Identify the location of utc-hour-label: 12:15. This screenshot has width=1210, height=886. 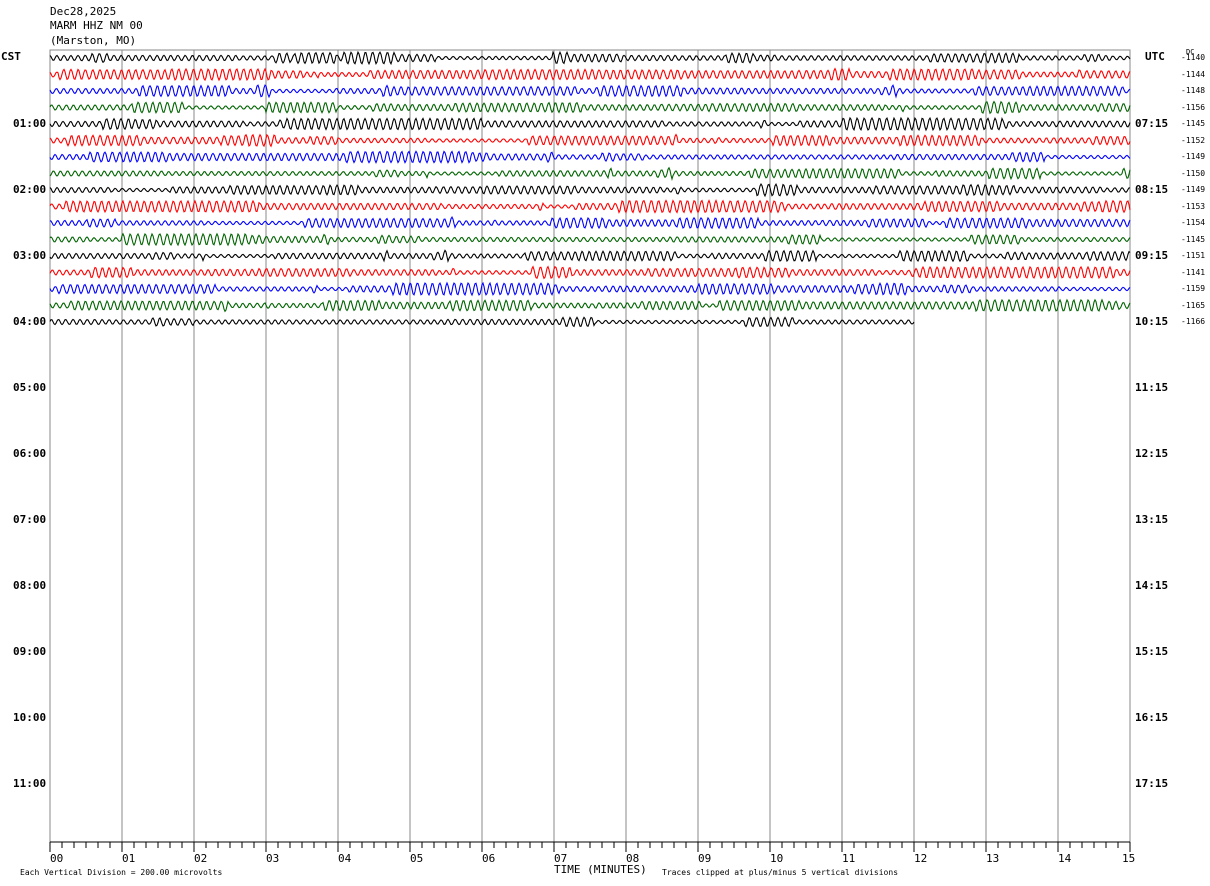
(1152, 453).